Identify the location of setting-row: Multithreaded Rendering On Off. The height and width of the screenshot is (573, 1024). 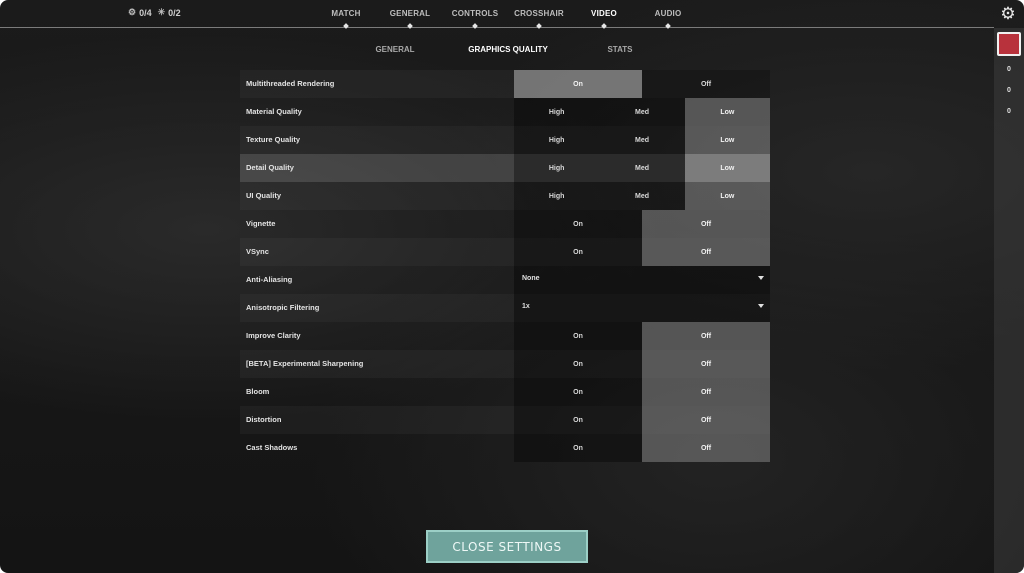
(505, 84).